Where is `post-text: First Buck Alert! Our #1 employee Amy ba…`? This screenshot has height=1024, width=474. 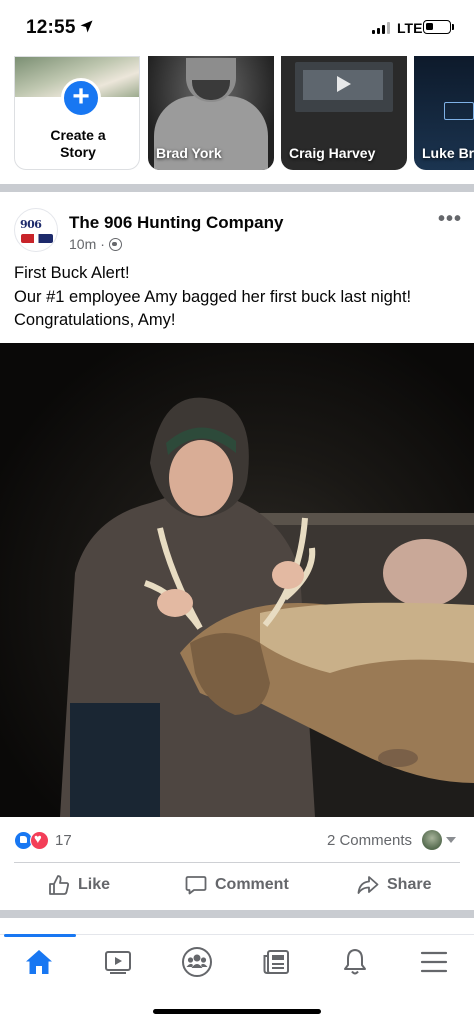
post-text: First Buck Alert! Our #1 employee Amy ba… is located at coordinates (239, 297).